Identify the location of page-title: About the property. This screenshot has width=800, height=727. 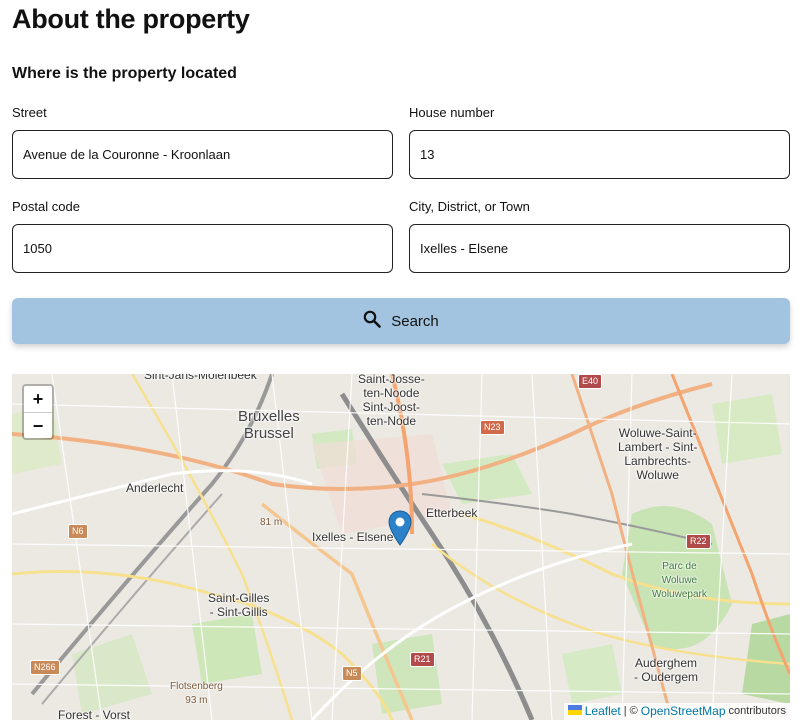
(131, 19).